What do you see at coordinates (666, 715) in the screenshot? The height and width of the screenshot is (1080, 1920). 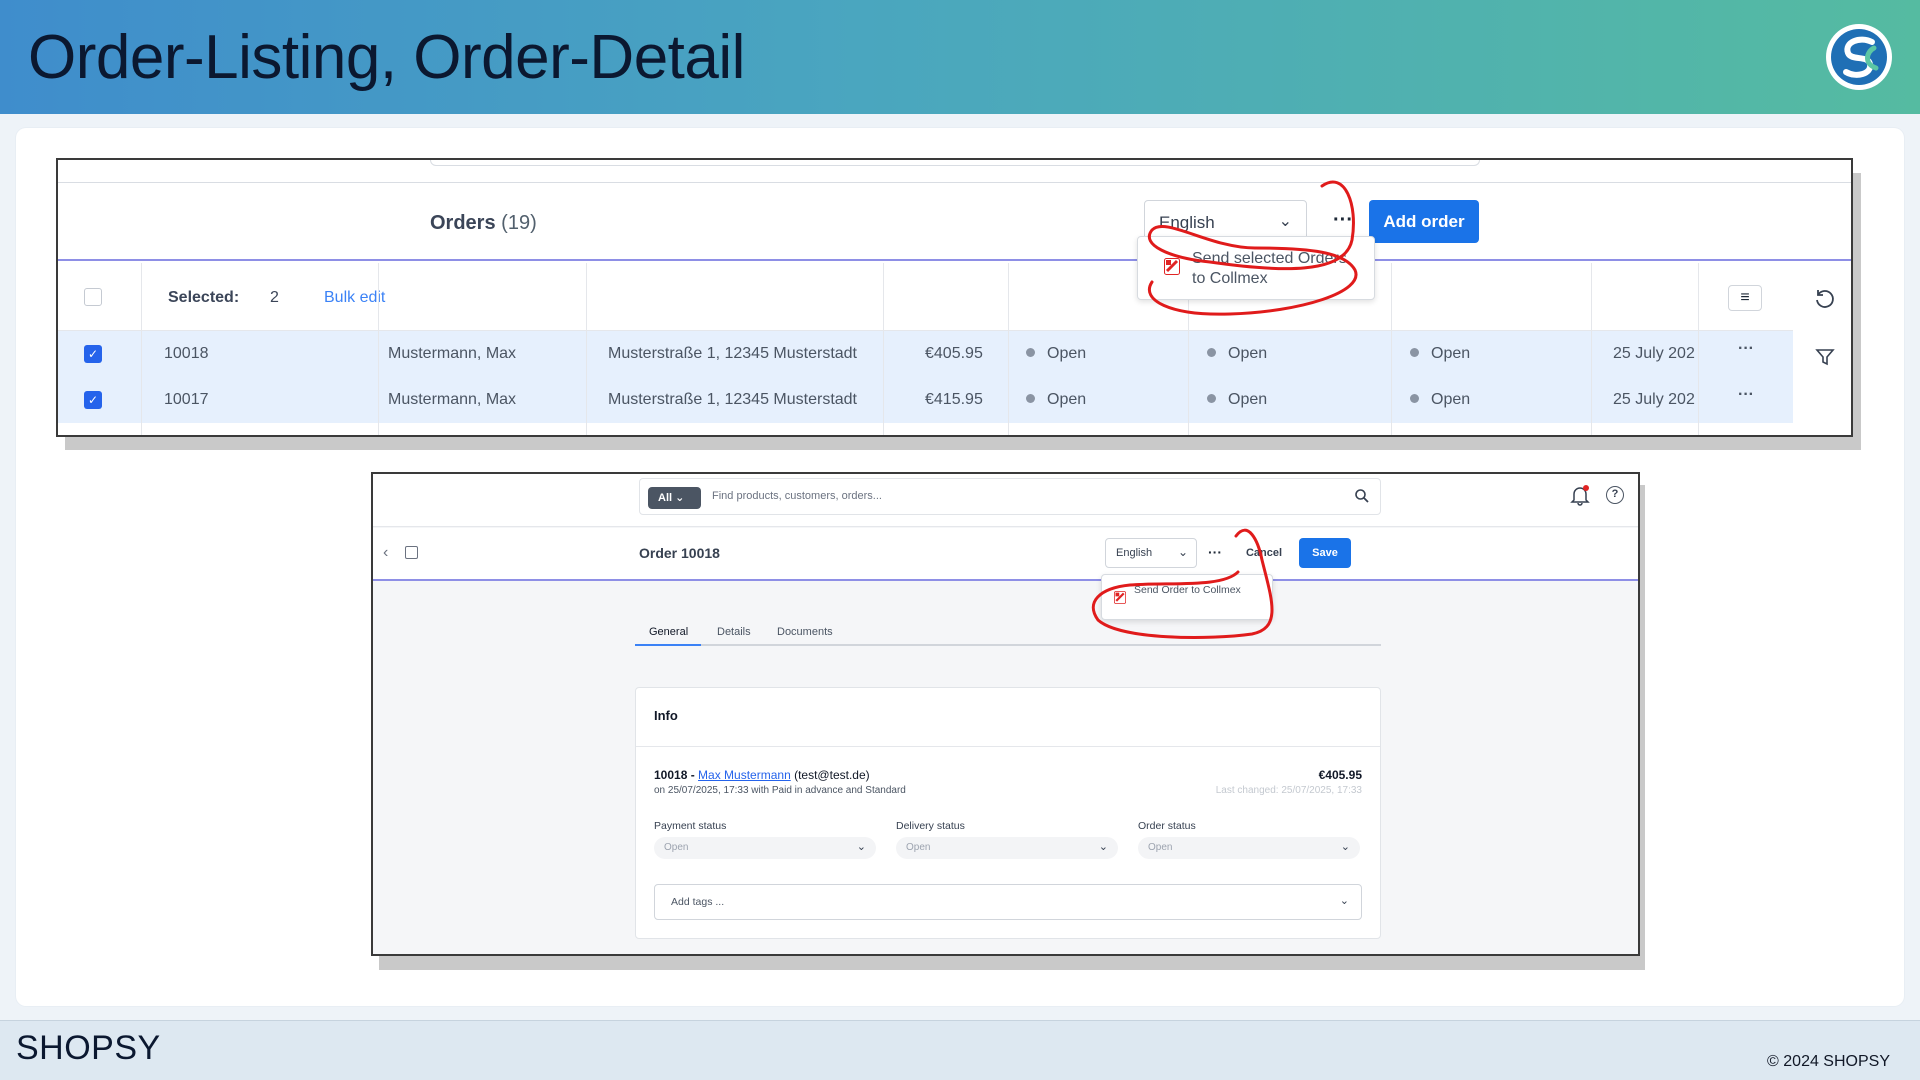 I see `info-heading: Info` at bounding box center [666, 715].